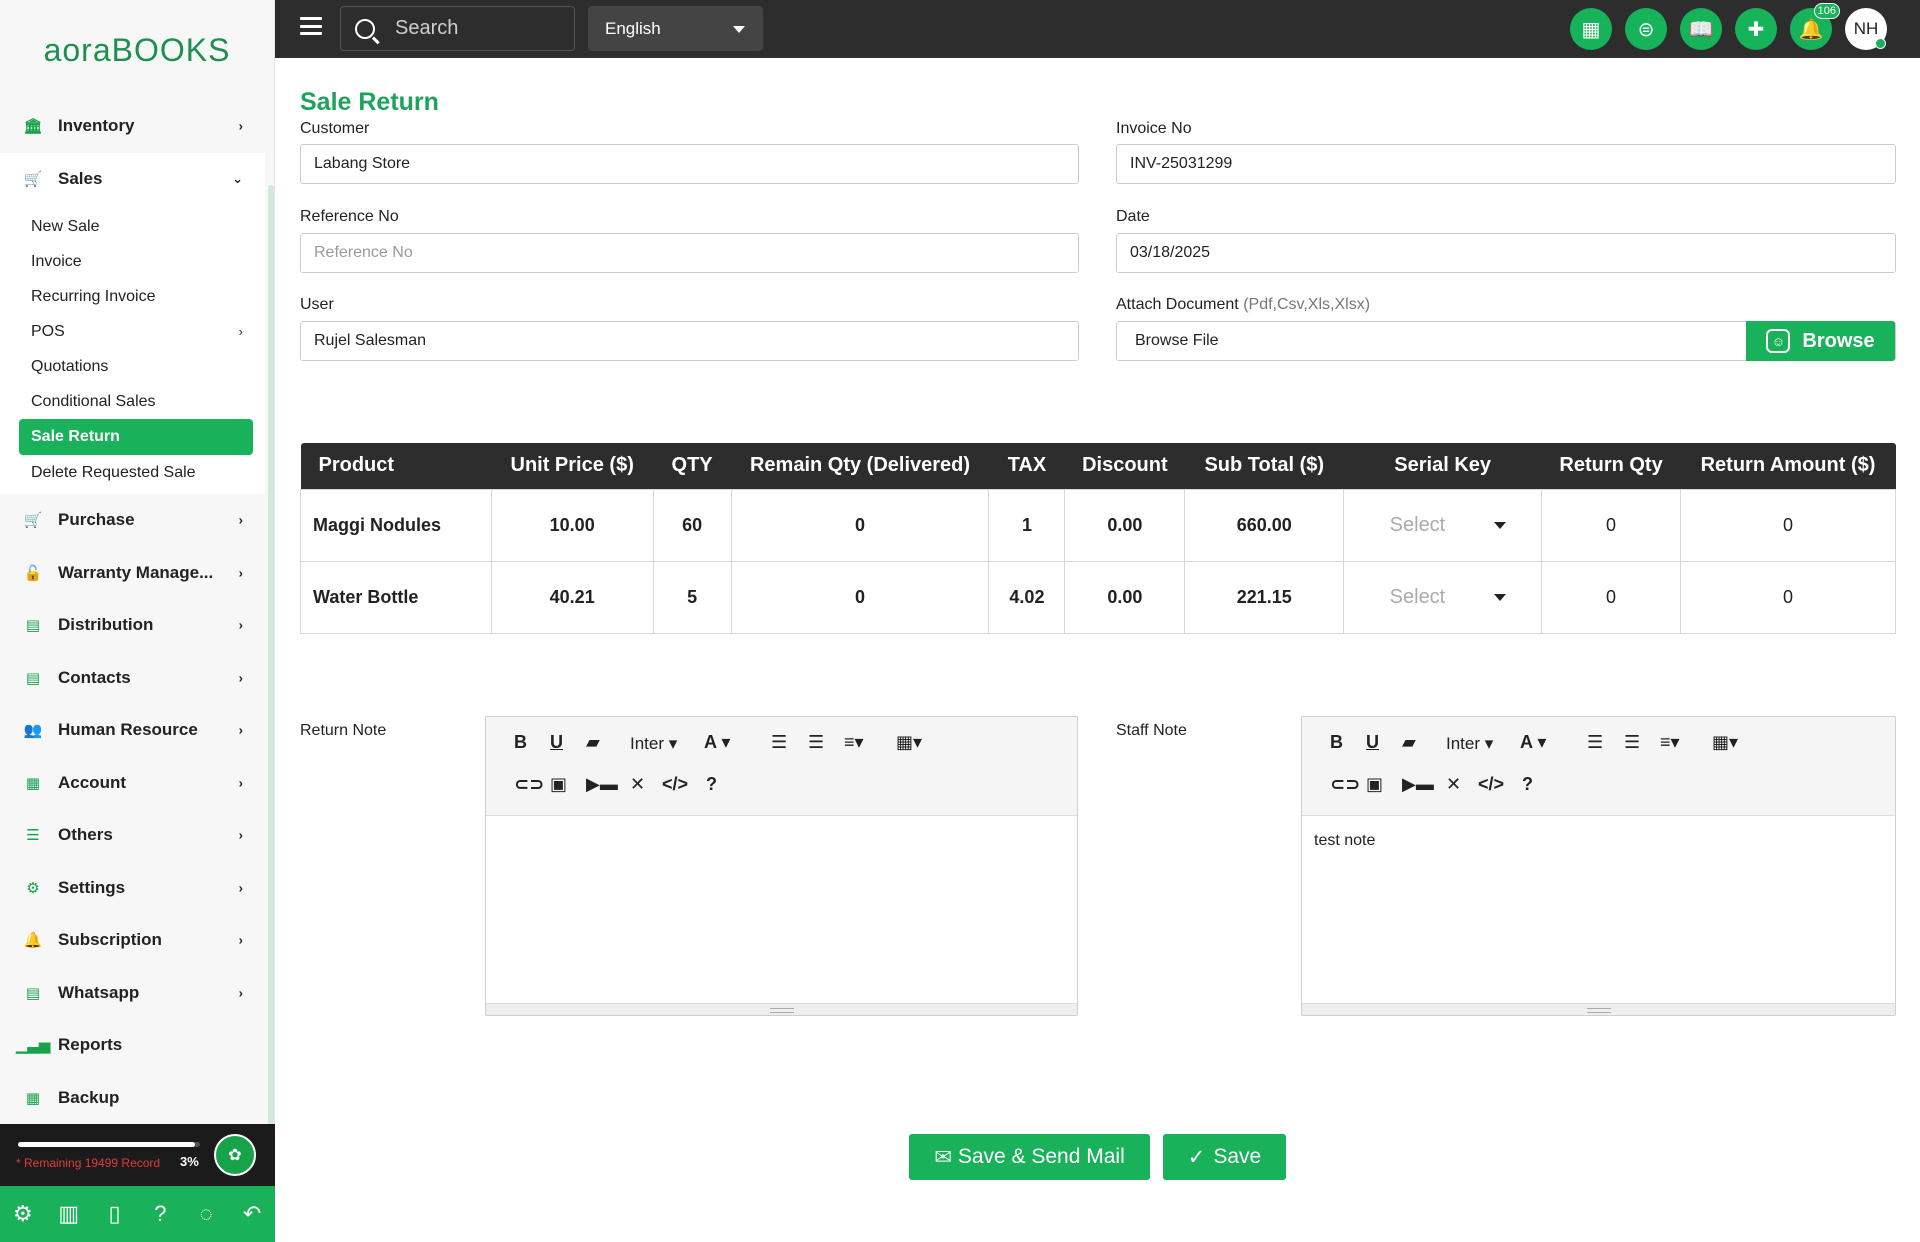 The width and height of the screenshot is (1920, 1242). Describe the element at coordinates (1820, 341) in the screenshot. I see `browse-button: ☺ Browse` at that location.